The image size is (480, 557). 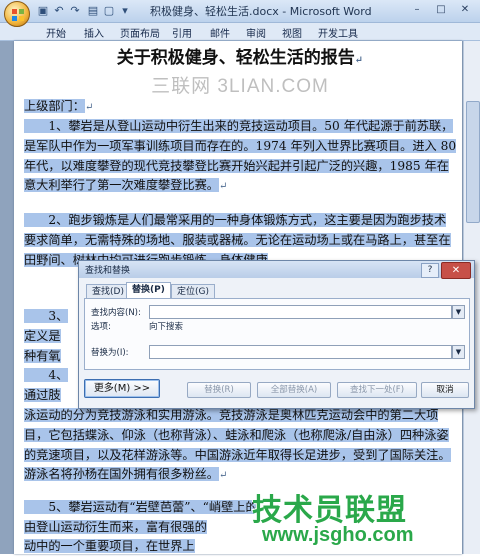 What do you see at coordinates (110, 353) in the screenshot?
I see `replace-with-label: 替换为(I):` at bounding box center [110, 353].